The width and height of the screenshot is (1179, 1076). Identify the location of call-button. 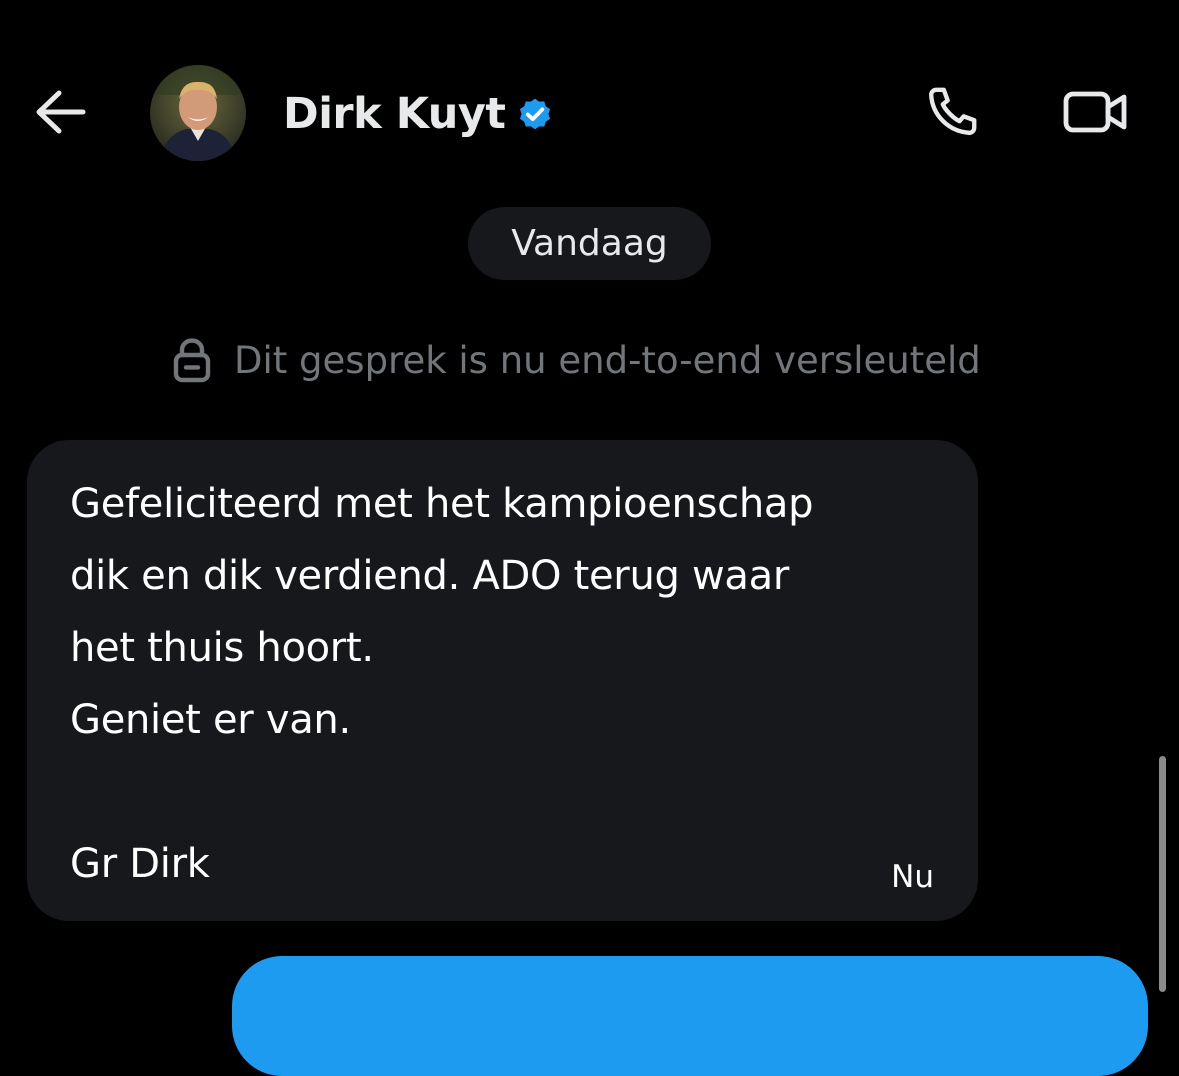
(952, 112).